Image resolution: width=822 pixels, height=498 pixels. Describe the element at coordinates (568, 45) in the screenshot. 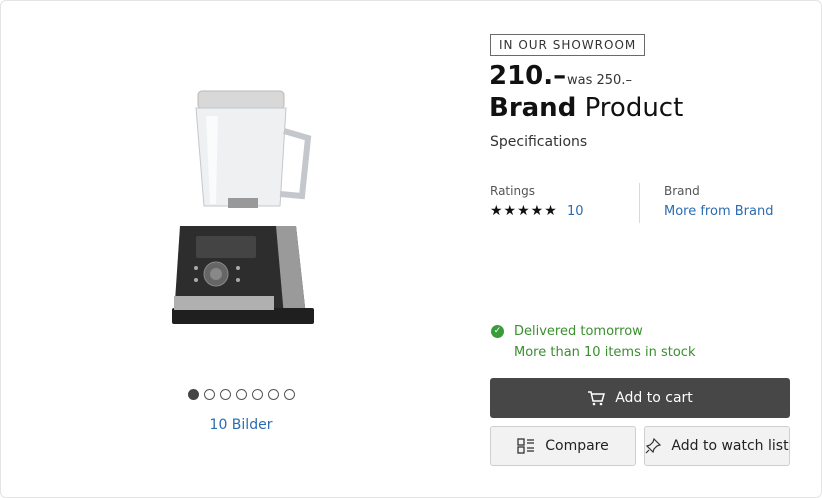

I see `showroom-badge: IN OUR SHOWROOM` at that location.